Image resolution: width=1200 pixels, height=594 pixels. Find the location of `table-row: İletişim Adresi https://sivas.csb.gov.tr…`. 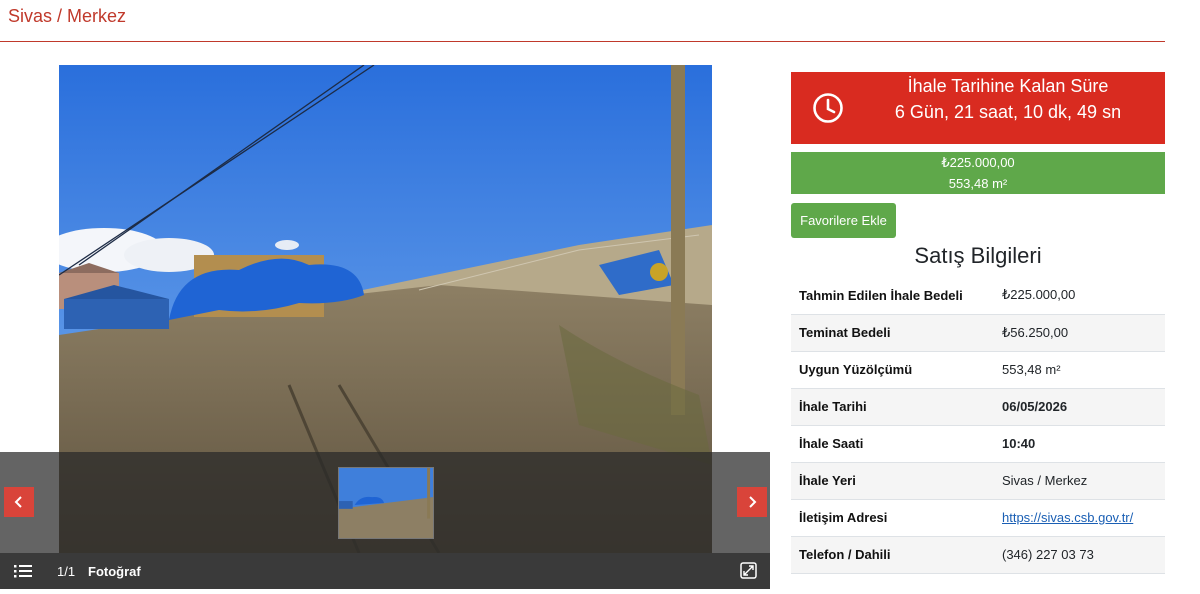

table-row: İletişim Adresi https://sivas.csb.gov.tr… is located at coordinates (978, 517).